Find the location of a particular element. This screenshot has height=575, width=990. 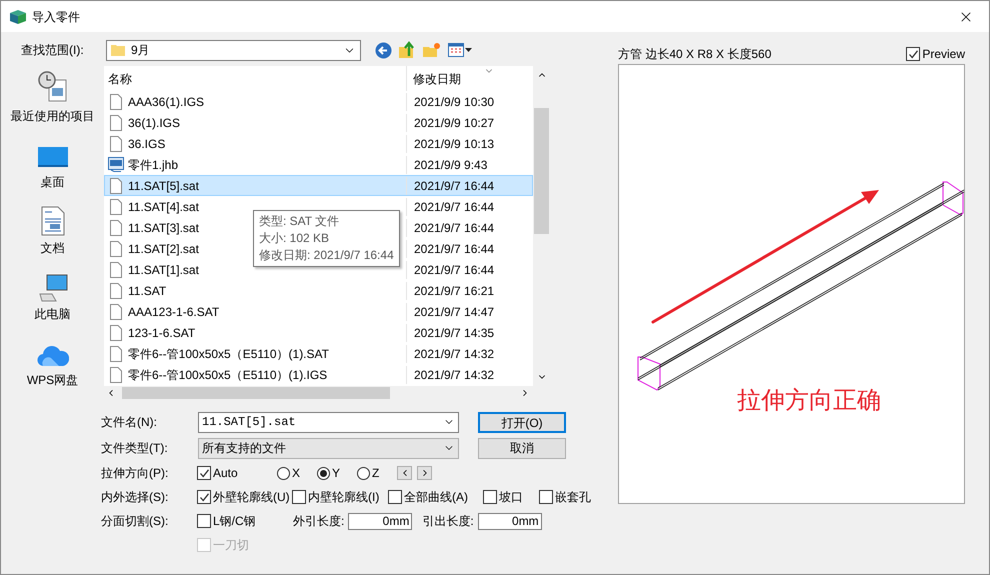

computer-icon is located at coordinates (53, 288).